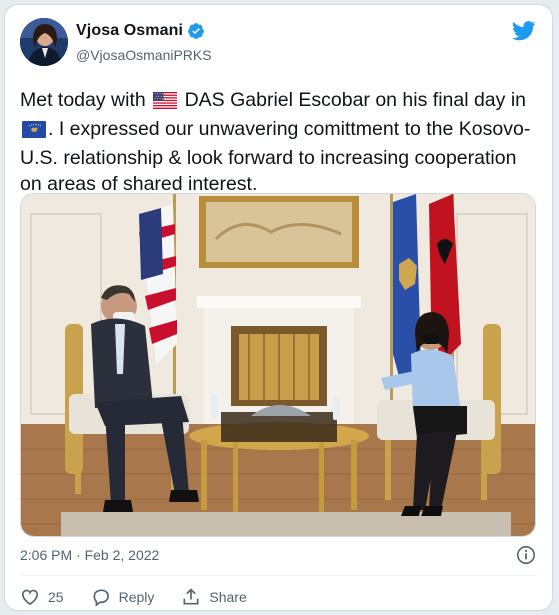 This screenshot has width=559, height=615. Describe the element at coordinates (196, 31) in the screenshot. I see `verified-badge-icon` at that location.